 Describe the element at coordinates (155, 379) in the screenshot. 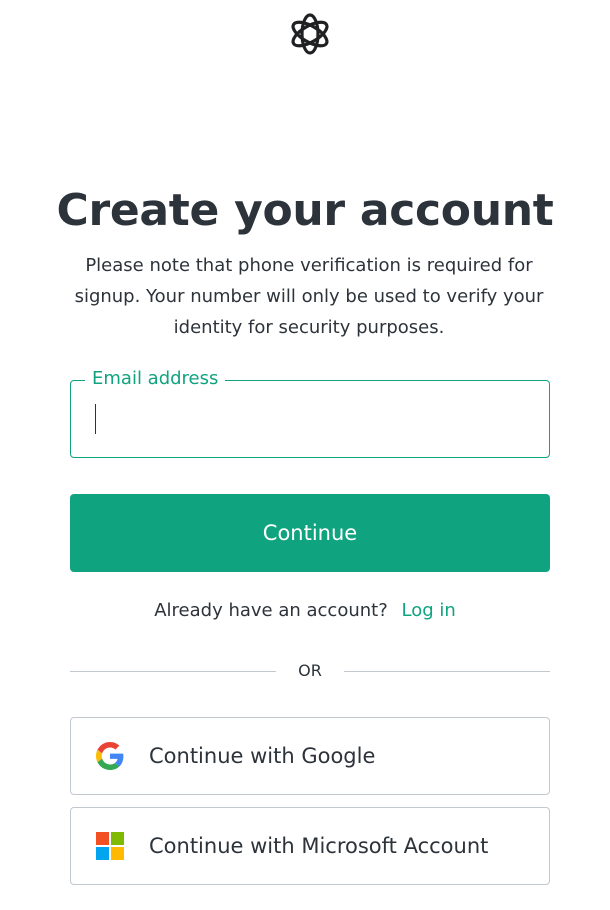

I see `email-field-label: Email address` at that location.